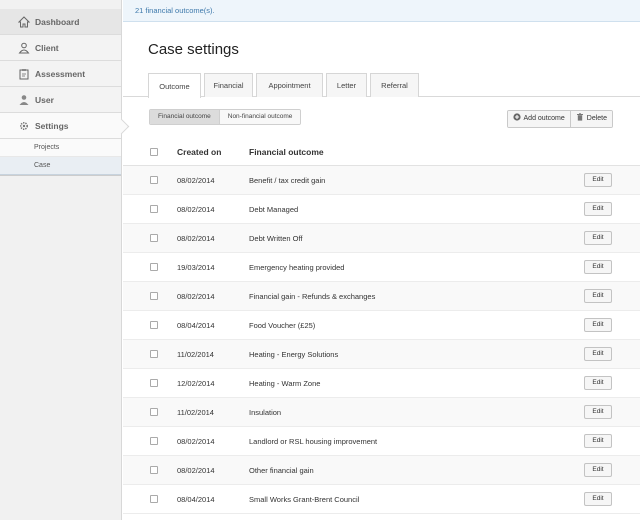 Image resolution: width=640 pixels, height=520 pixels. I want to click on sidebar-item-label: Client, so click(47, 47).